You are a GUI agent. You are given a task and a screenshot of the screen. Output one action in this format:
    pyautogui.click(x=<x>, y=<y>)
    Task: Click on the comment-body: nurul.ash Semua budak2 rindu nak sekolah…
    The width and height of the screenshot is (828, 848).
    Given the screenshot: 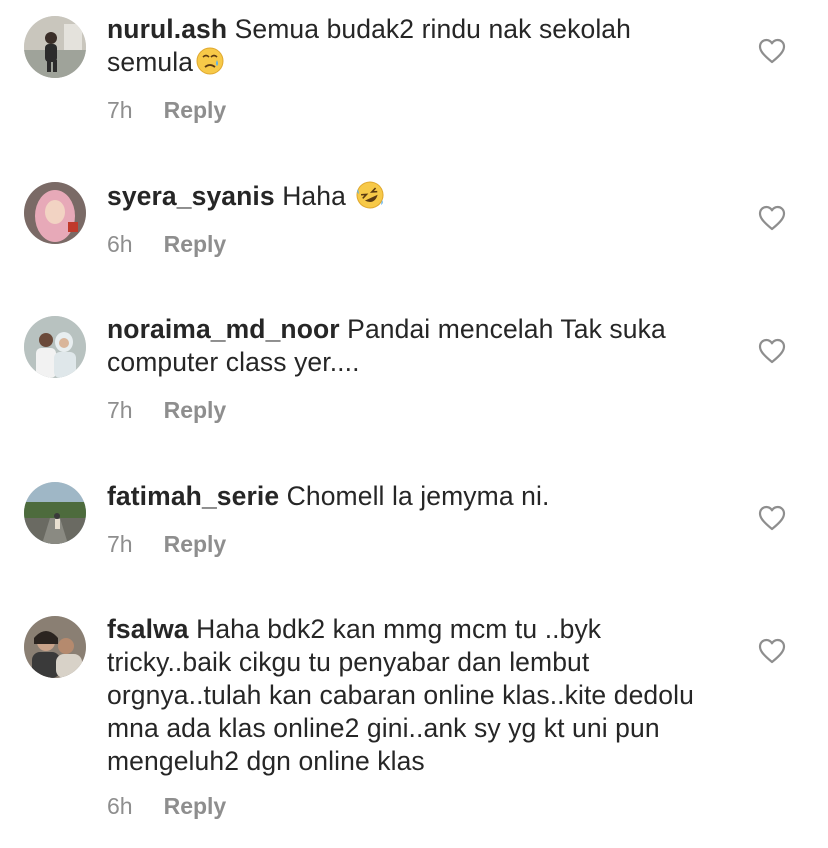 What is the action you would take?
    pyautogui.click(x=407, y=46)
    